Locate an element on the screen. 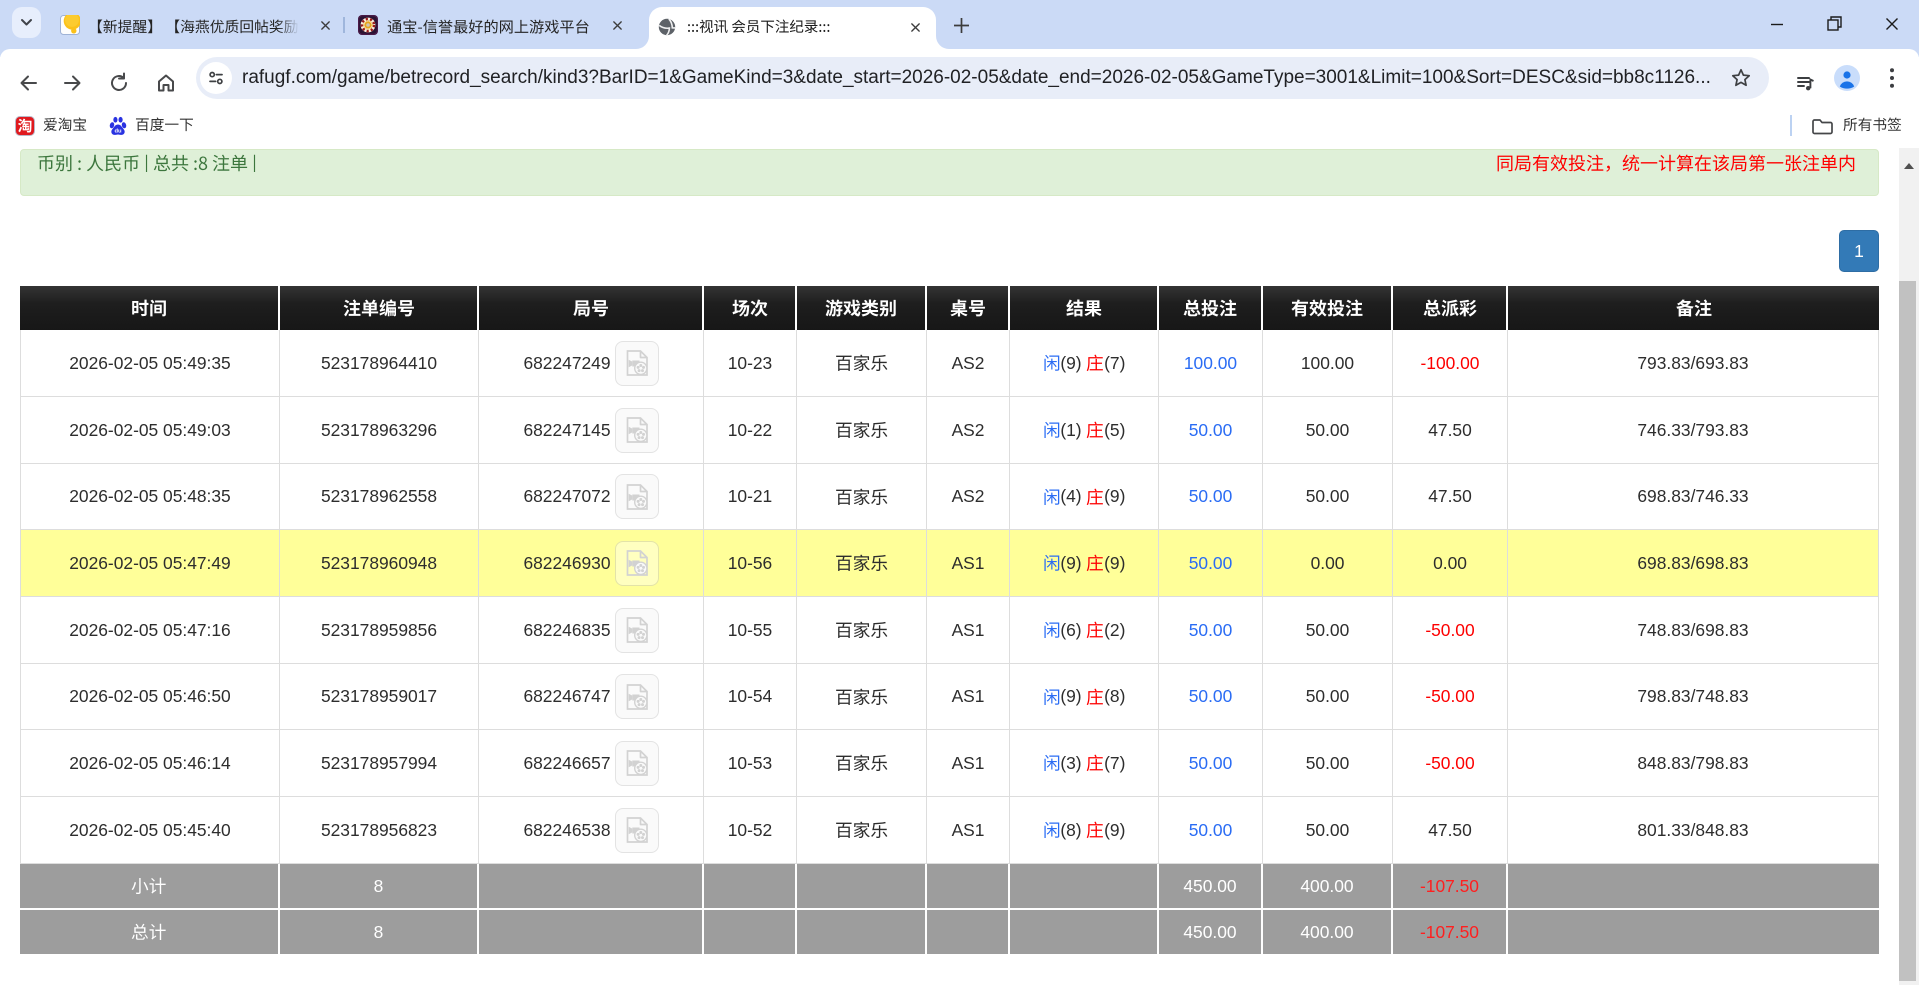  svg-text: du is located at coordinates (118, 131).